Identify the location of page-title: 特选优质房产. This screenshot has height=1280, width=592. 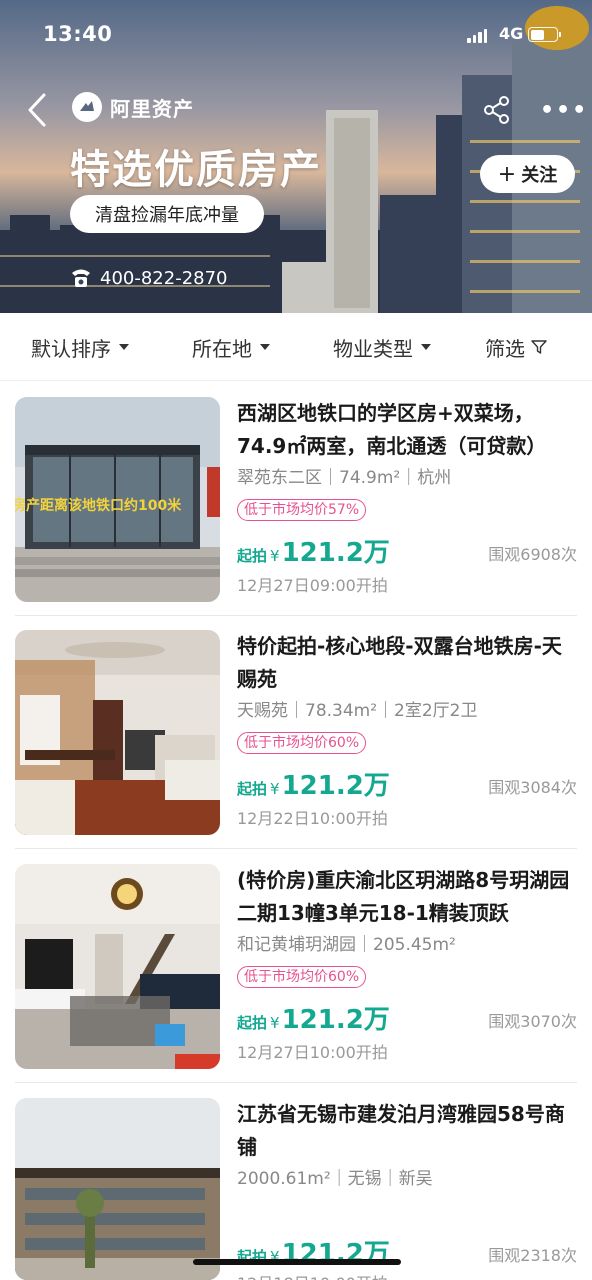
(196, 170).